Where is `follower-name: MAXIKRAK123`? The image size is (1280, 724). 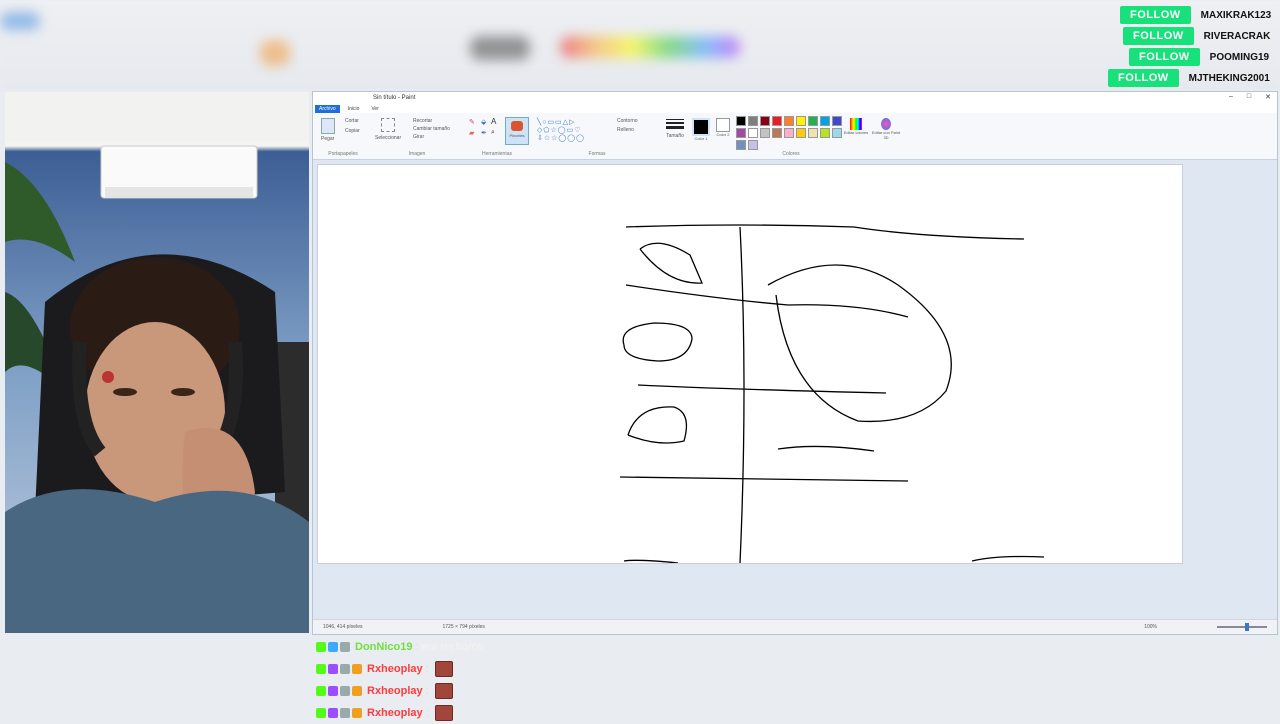
follower-name: MAXIKRAK123 is located at coordinates (1236, 15).